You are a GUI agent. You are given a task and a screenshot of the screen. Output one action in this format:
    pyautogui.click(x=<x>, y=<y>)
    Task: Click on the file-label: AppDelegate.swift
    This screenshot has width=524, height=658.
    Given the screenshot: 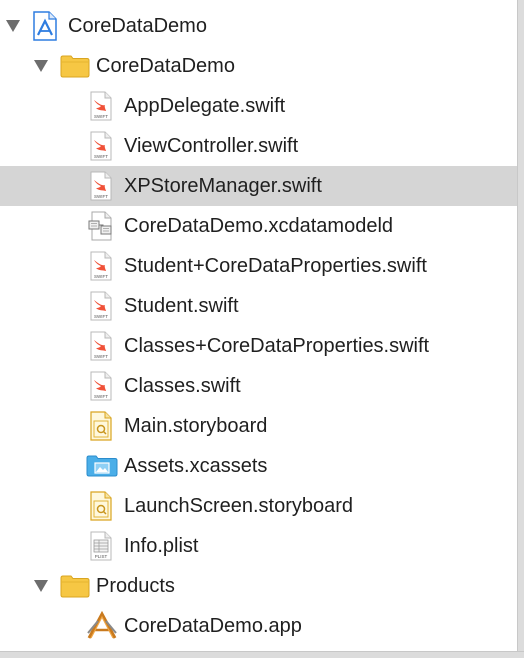 What is the action you would take?
    pyautogui.click(x=205, y=106)
    